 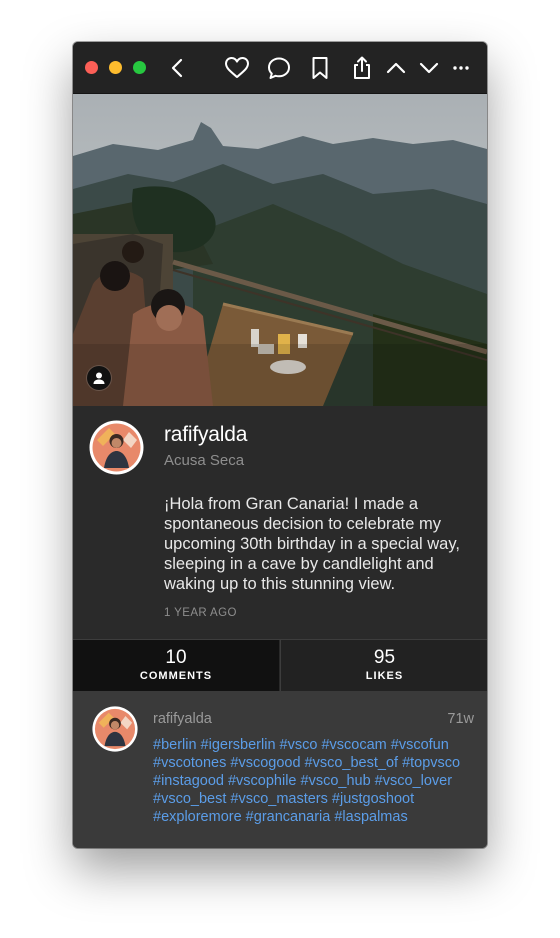 What do you see at coordinates (429, 68) in the screenshot?
I see `chevron-down-icon` at bounding box center [429, 68].